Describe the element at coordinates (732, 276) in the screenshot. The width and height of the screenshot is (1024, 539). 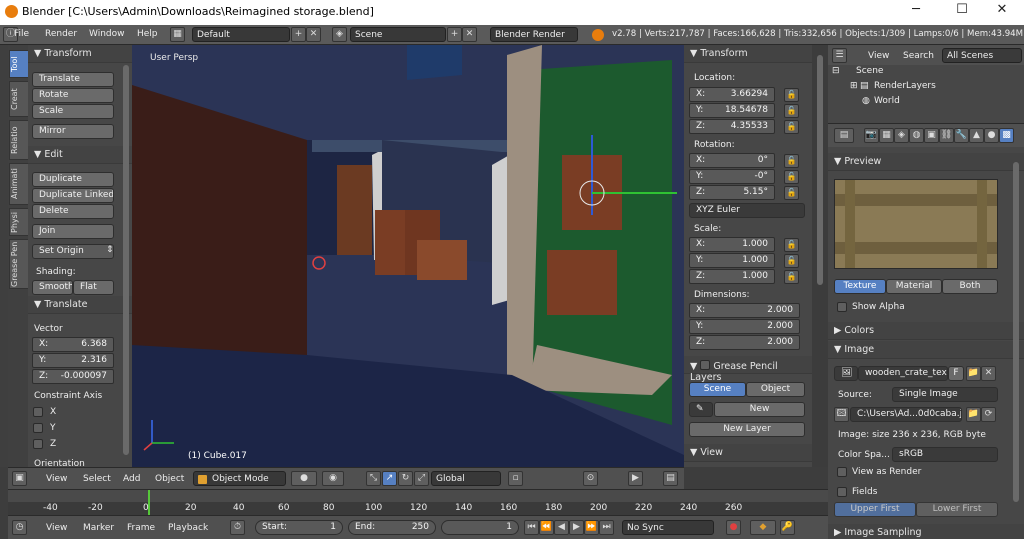
I see `scale-z-field: Z: 1.000` at that location.